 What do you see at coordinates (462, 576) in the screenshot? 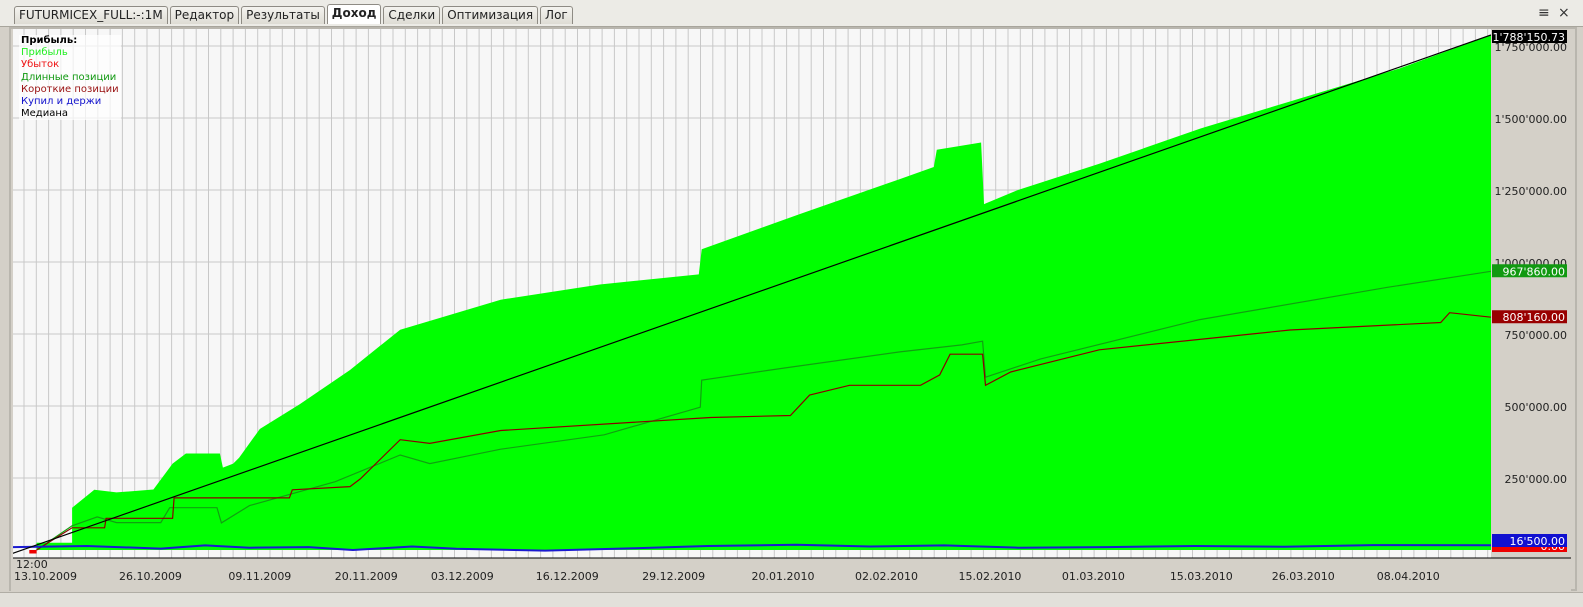
I see `x-tick-label: 03.12.2009` at bounding box center [462, 576].